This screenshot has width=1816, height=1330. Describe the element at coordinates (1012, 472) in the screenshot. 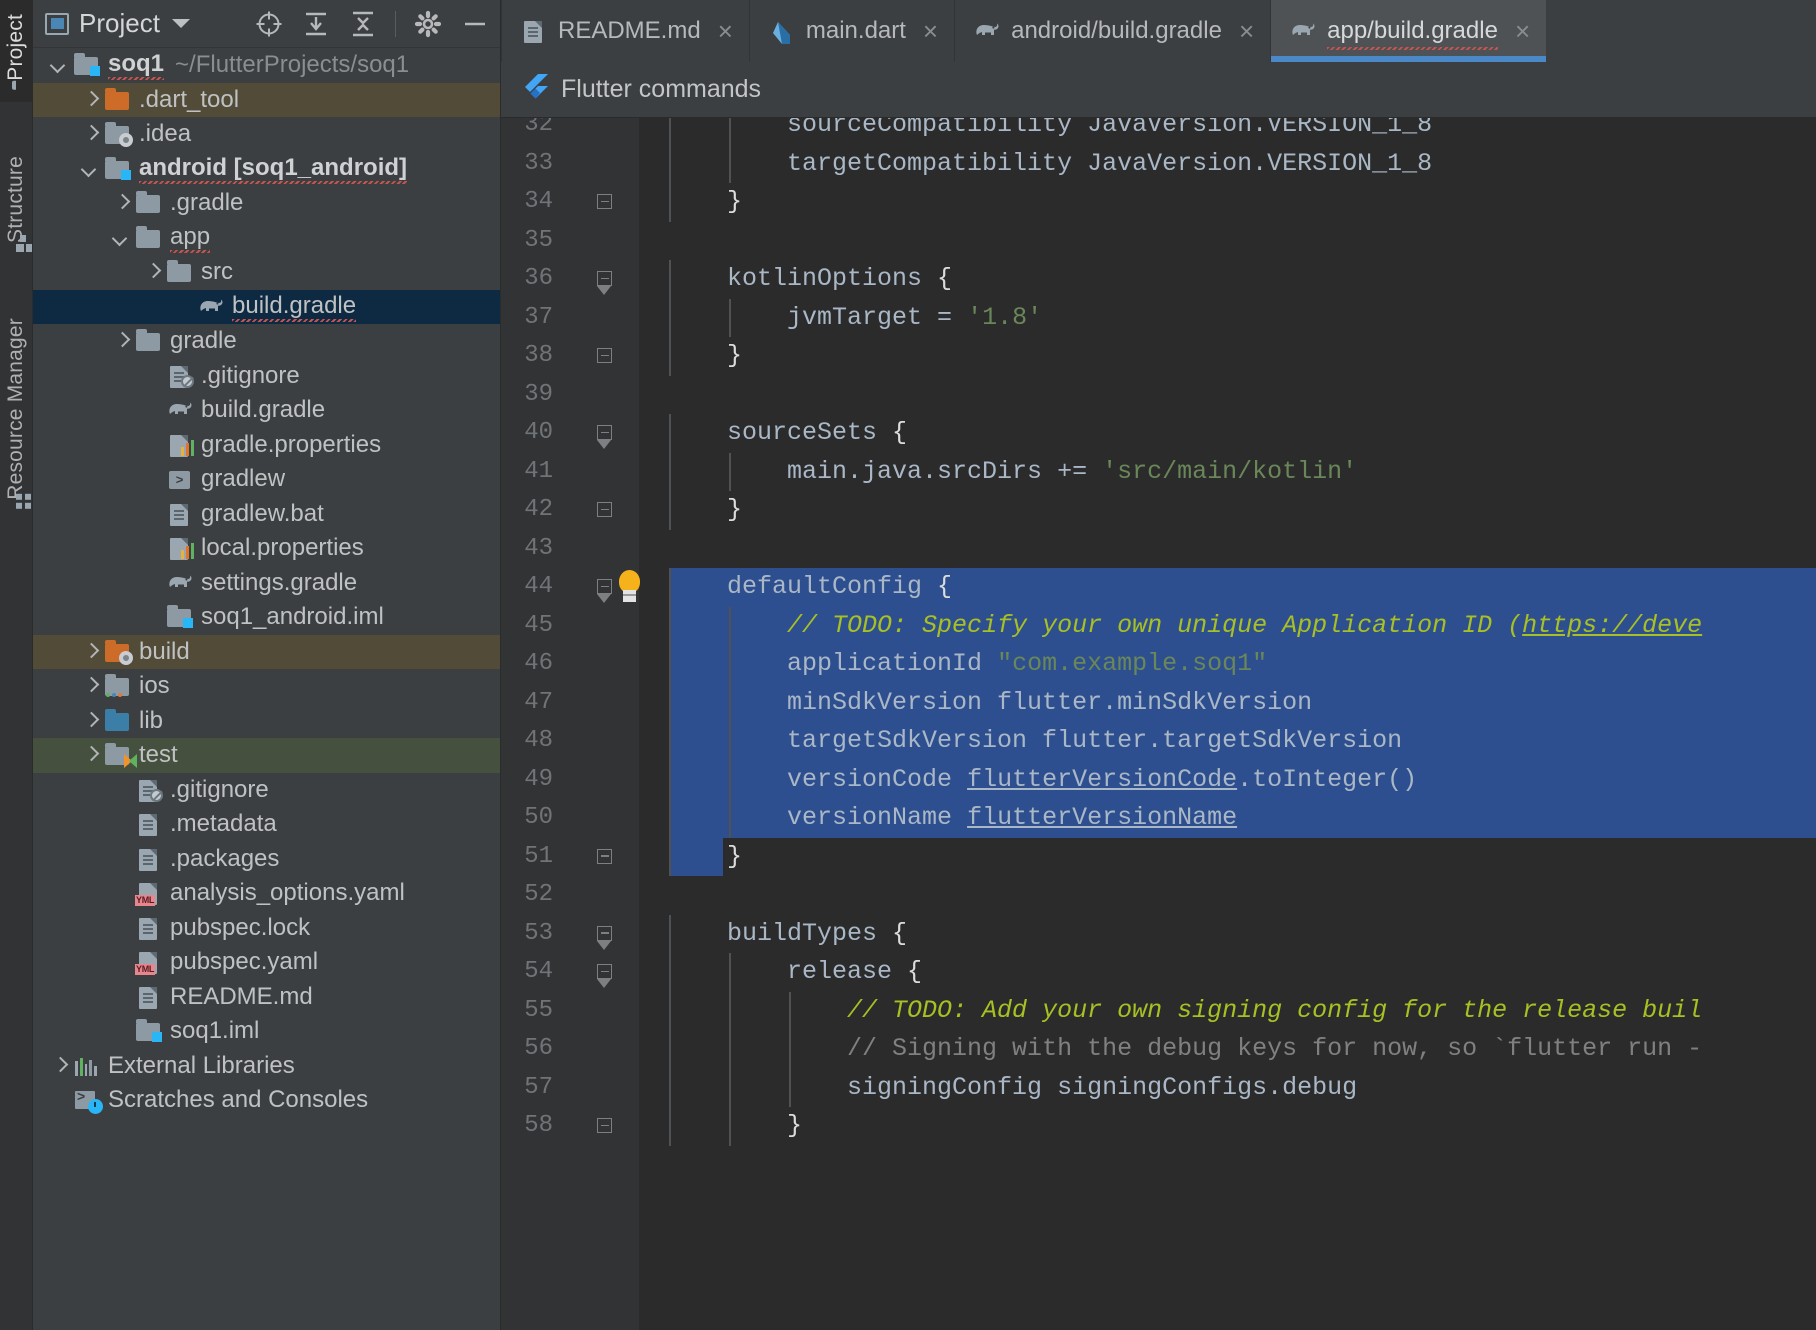

I see `code-line: main.java.srcDirs += 'src/main/kotlin'` at that location.